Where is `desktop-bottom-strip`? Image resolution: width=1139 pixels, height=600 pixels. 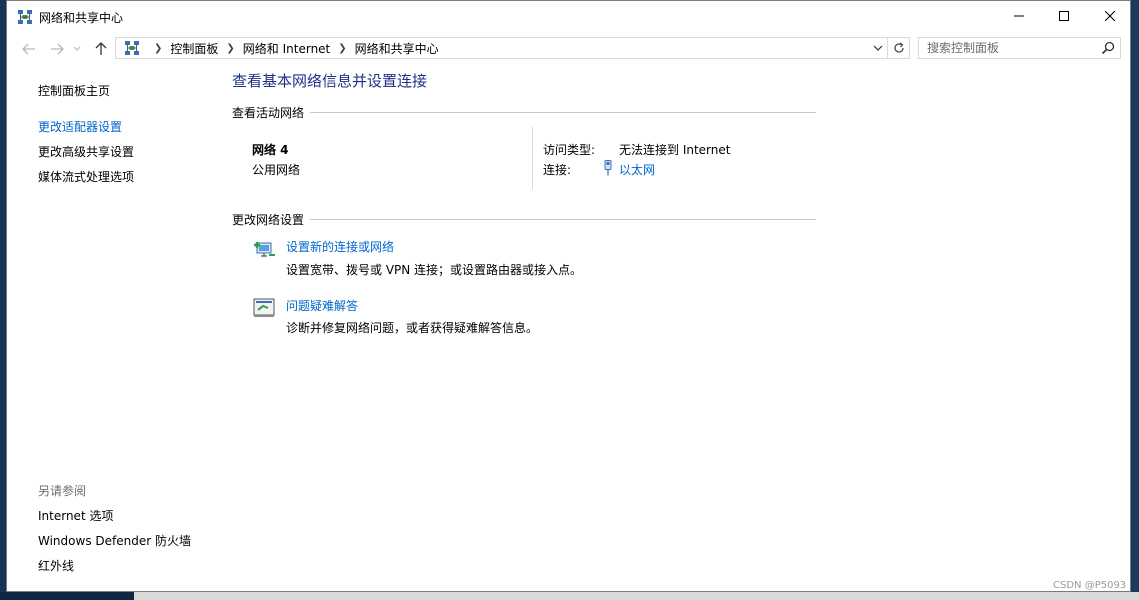
desktop-bottom-strip is located at coordinates (569, 596).